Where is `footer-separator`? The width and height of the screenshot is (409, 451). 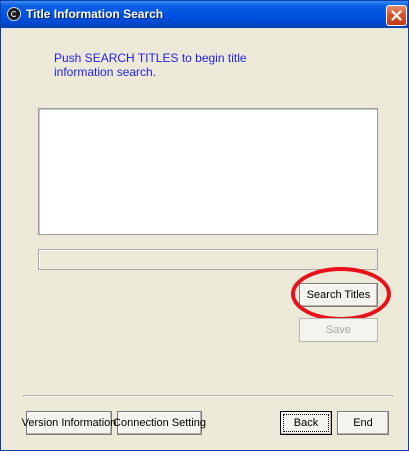
footer-separator is located at coordinates (208, 396).